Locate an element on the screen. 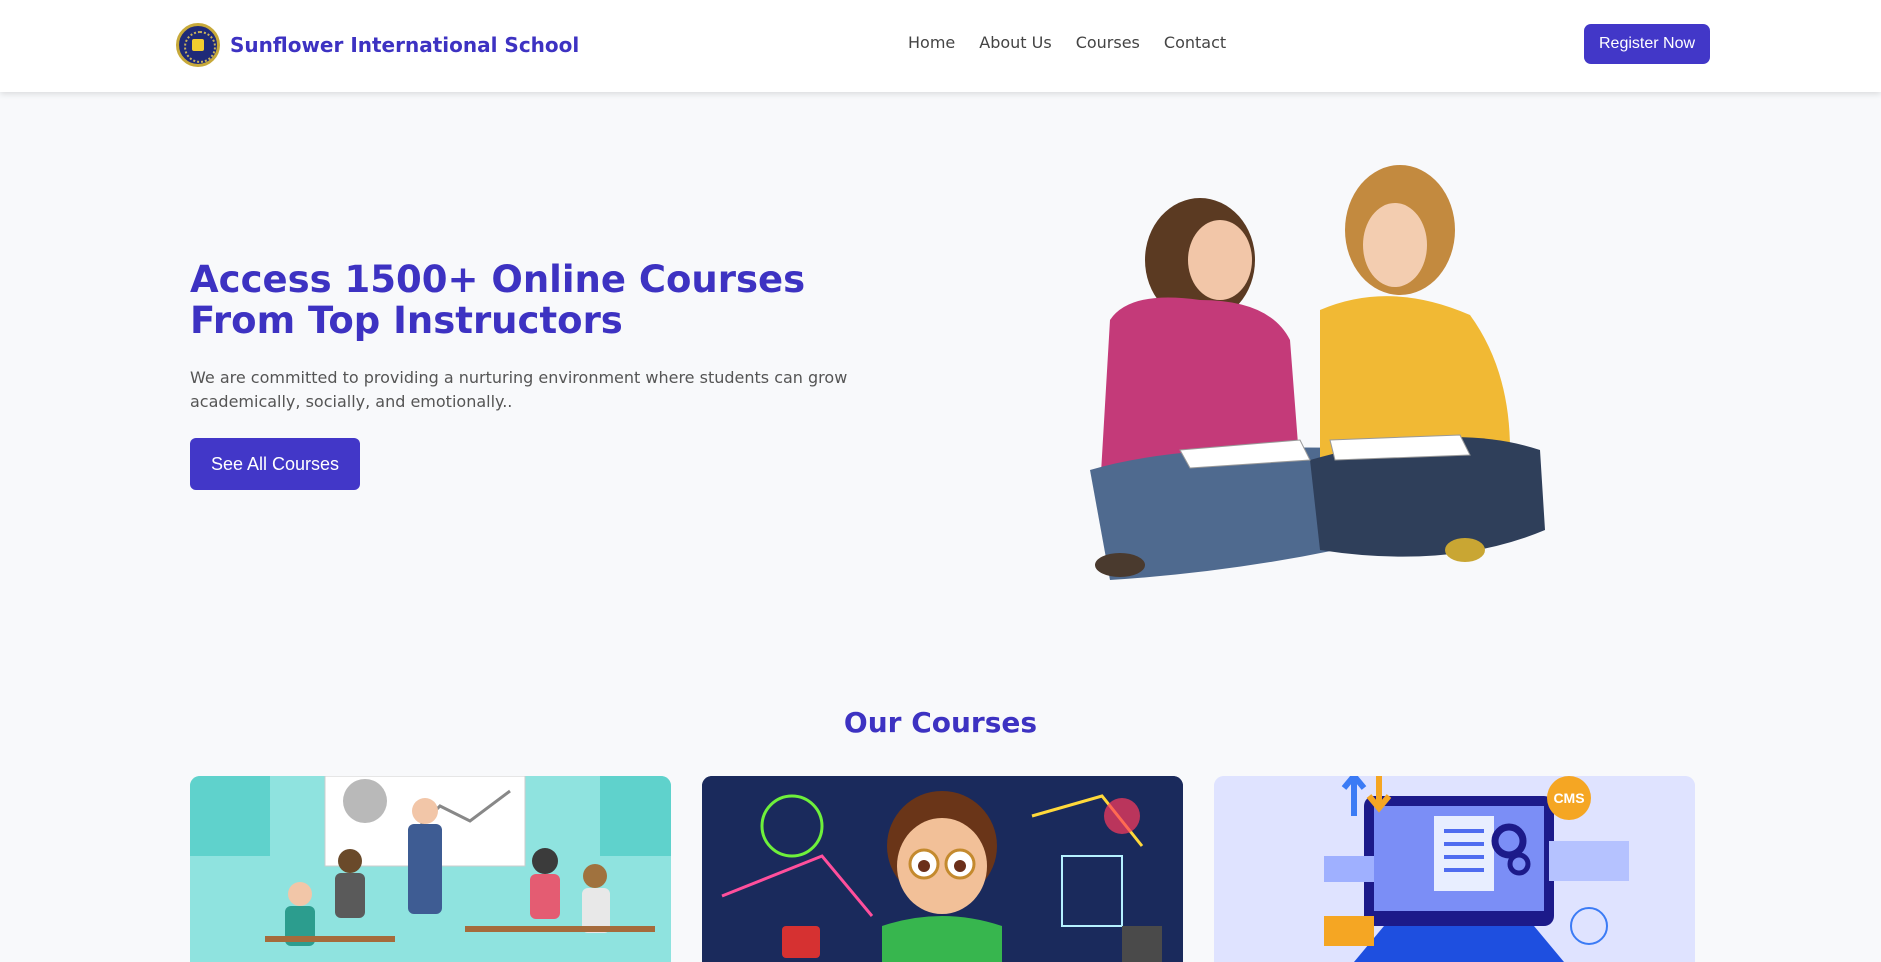 The height and width of the screenshot is (962, 1881). main-nav: Home About Us Courses Contact is located at coordinates (1079, 42).